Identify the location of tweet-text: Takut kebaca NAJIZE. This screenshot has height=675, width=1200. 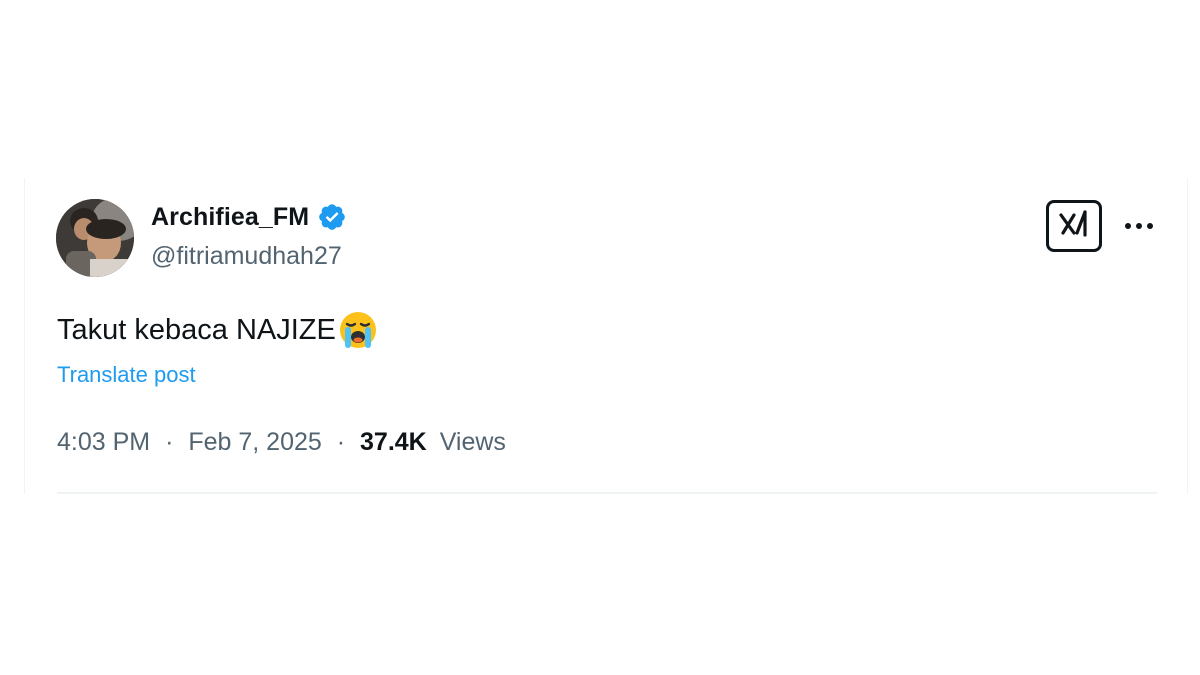
(196, 329).